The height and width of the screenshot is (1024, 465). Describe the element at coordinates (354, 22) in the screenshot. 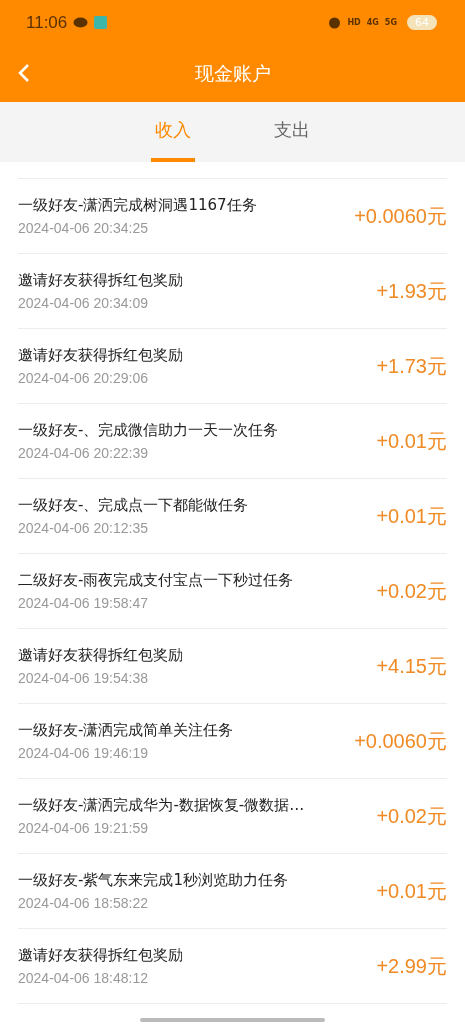

I see `network-label: HD` at that location.